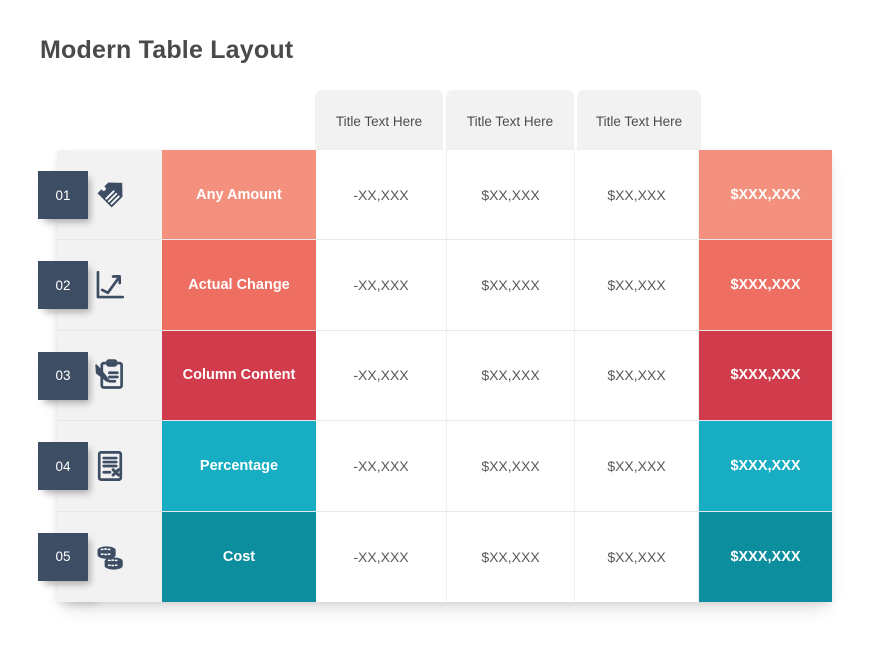 The height and width of the screenshot is (653, 870). I want to click on row-number-badge: 02, so click(63, 285).